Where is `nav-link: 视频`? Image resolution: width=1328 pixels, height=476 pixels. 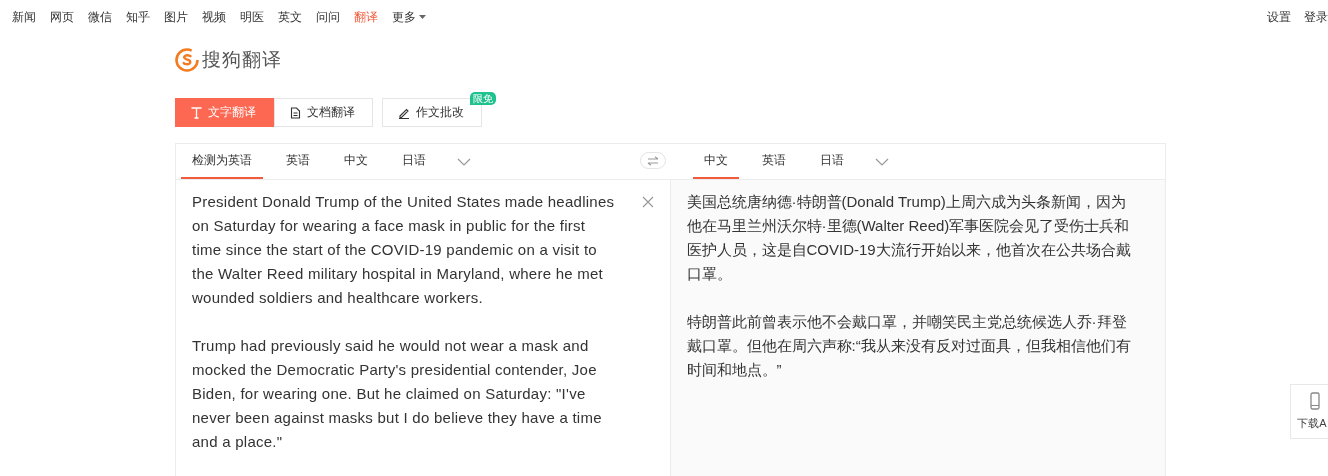 nav-link: 视频 is located at coordinates (214, 17).